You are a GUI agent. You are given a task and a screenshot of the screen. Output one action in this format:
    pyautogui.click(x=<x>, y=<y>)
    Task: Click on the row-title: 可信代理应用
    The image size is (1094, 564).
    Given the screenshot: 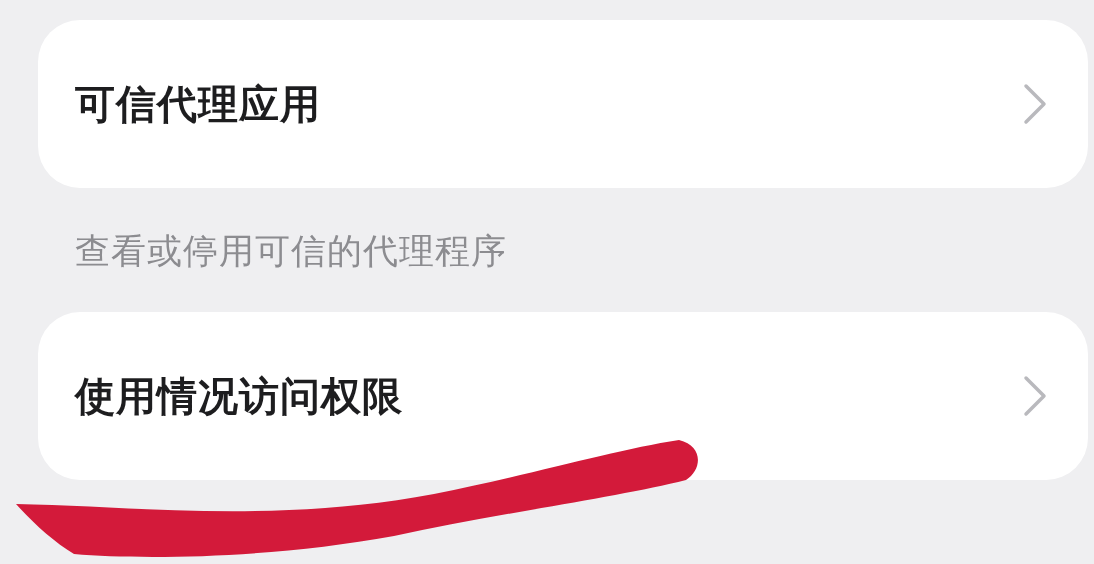 What is the action you would take?
    pyautogui.click(x=198, y=104)
    